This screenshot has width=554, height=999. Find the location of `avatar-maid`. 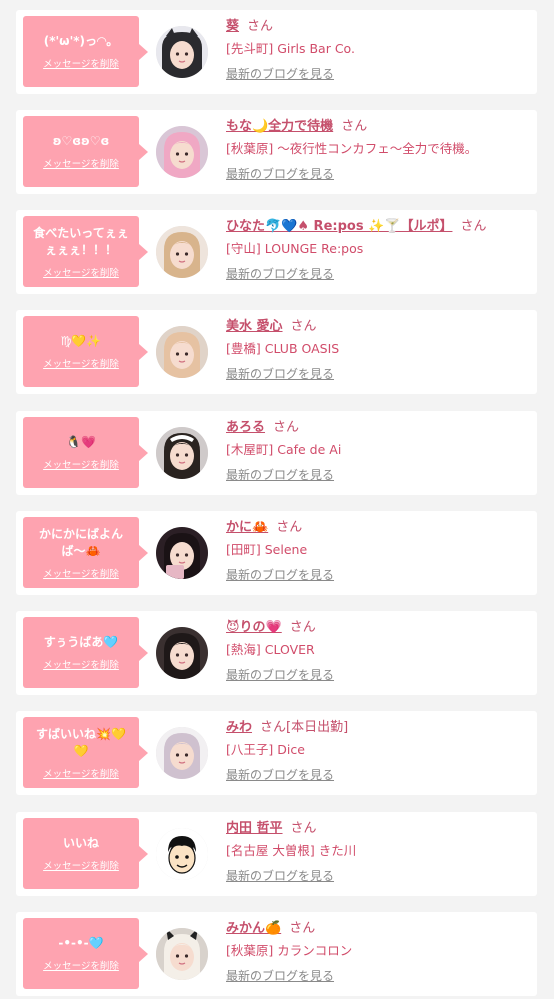

avatar-maid is located at coordinates (182, 453).